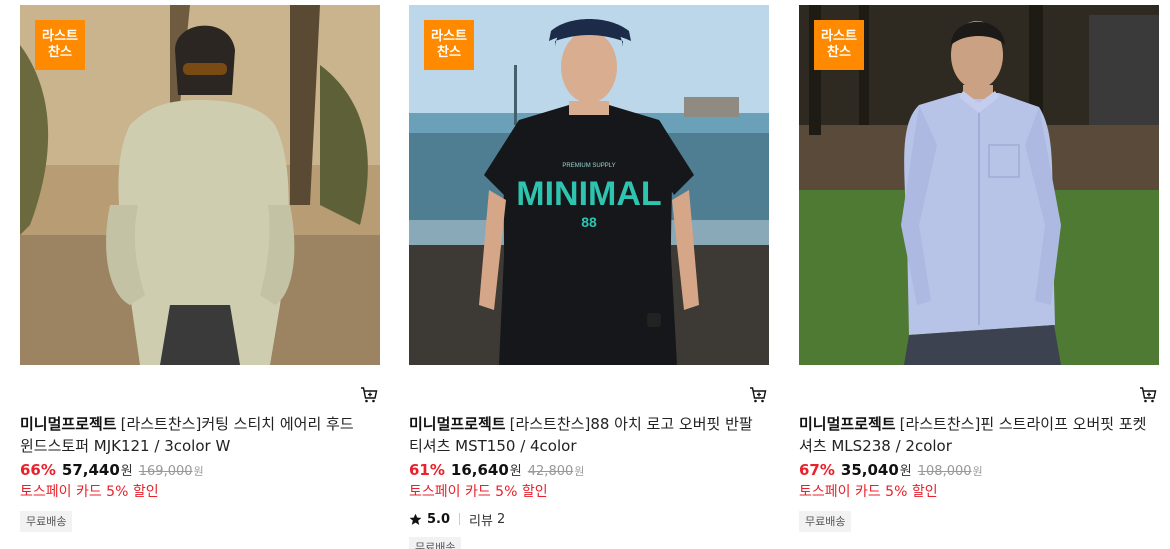 The width and height of the screenshot is (1170, 549). Describe the element at coordinates (90, 470) in the screenshot. I see `sale-price: 57,440` at that location.